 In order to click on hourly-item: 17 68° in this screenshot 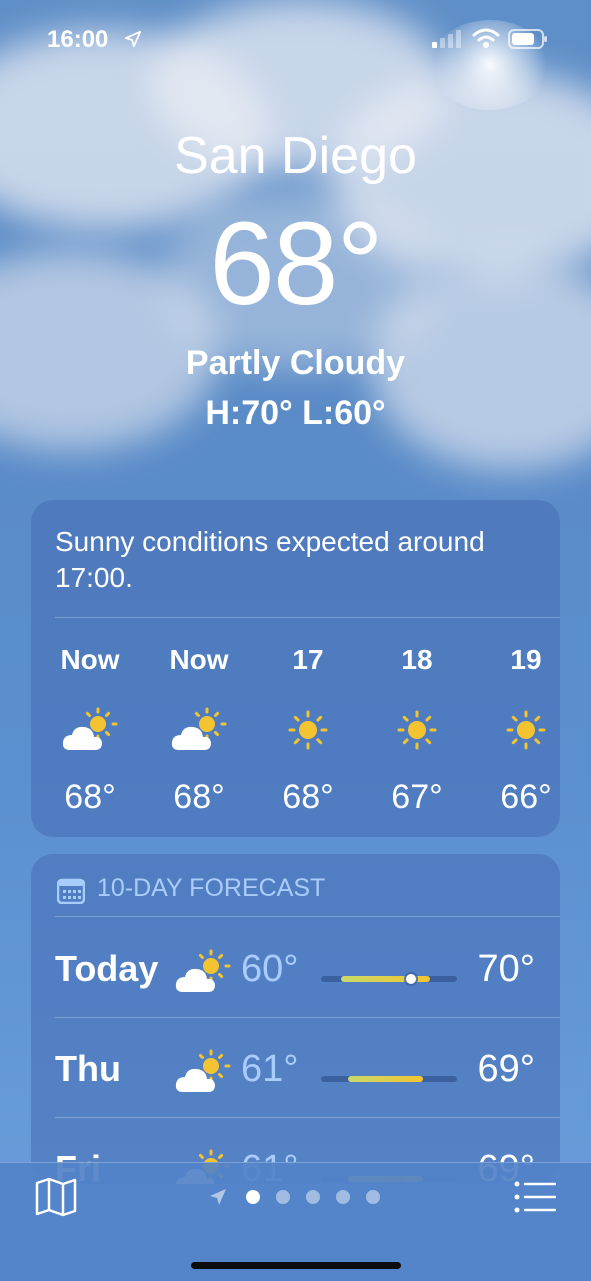, I will do `click(308, 730)`.